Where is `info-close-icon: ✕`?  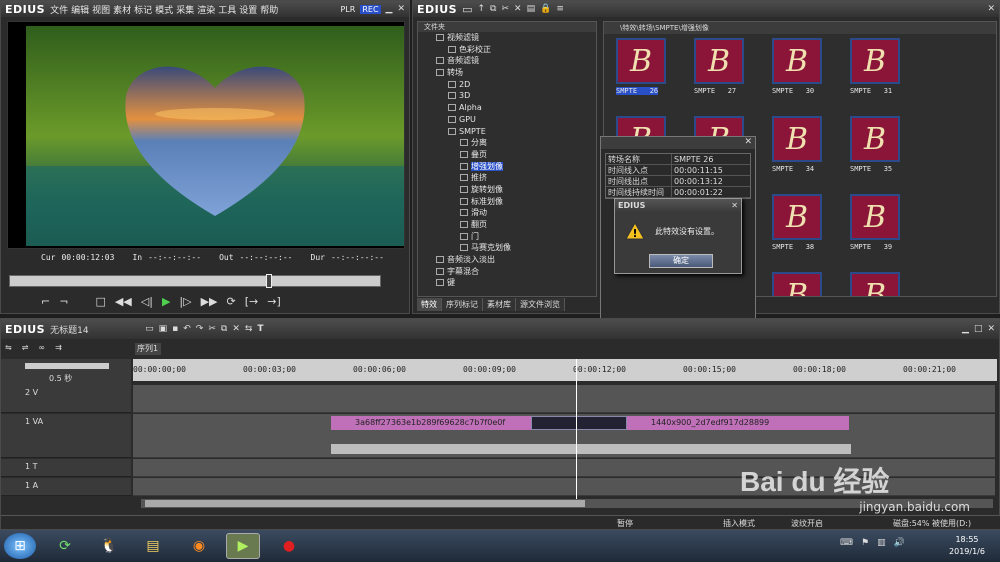
info-close-icon: ✕ is located at coordinates (748, 142).